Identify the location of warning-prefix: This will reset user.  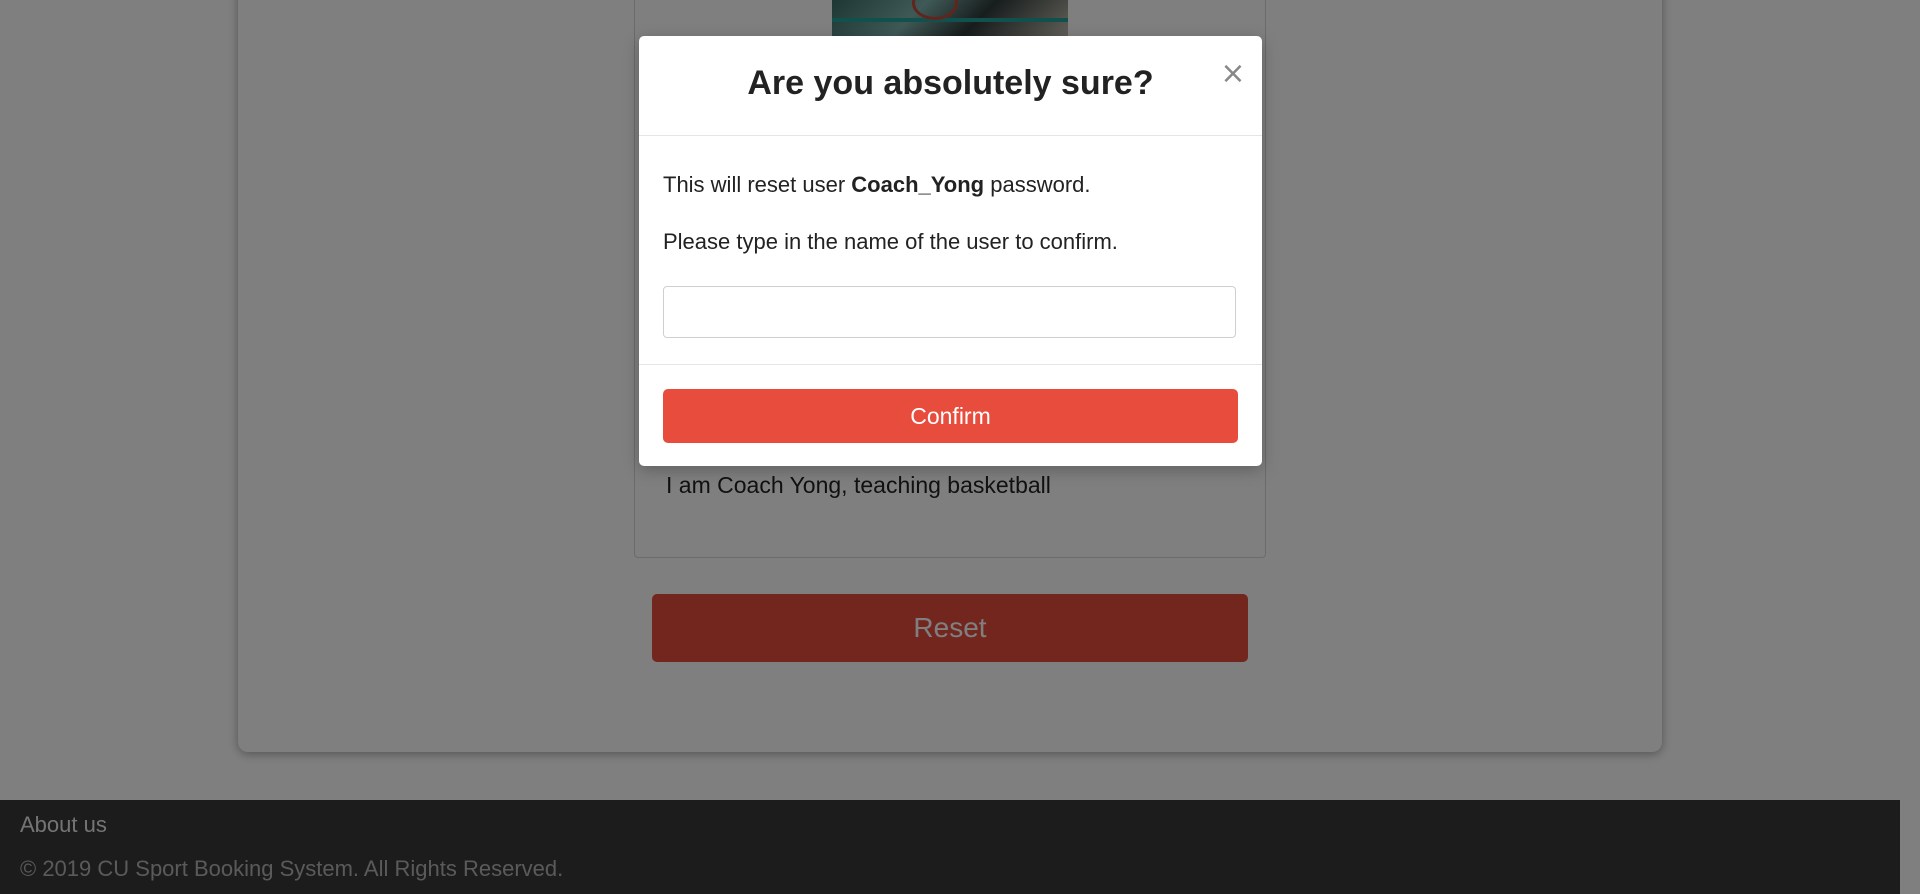
(757, 184).